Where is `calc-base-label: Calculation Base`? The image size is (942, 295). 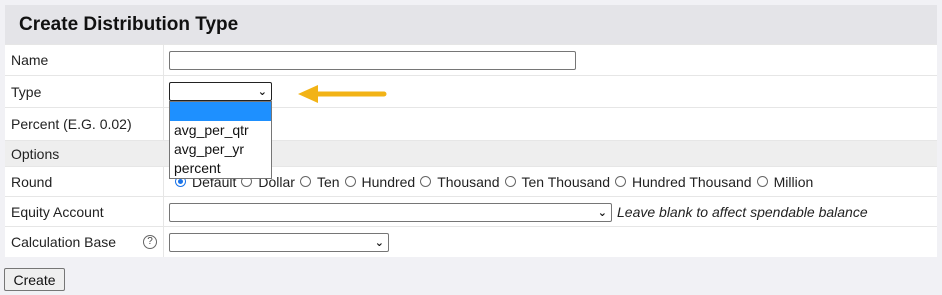
calc-base-label: Calculation Base is located at coordinates (64, 242).